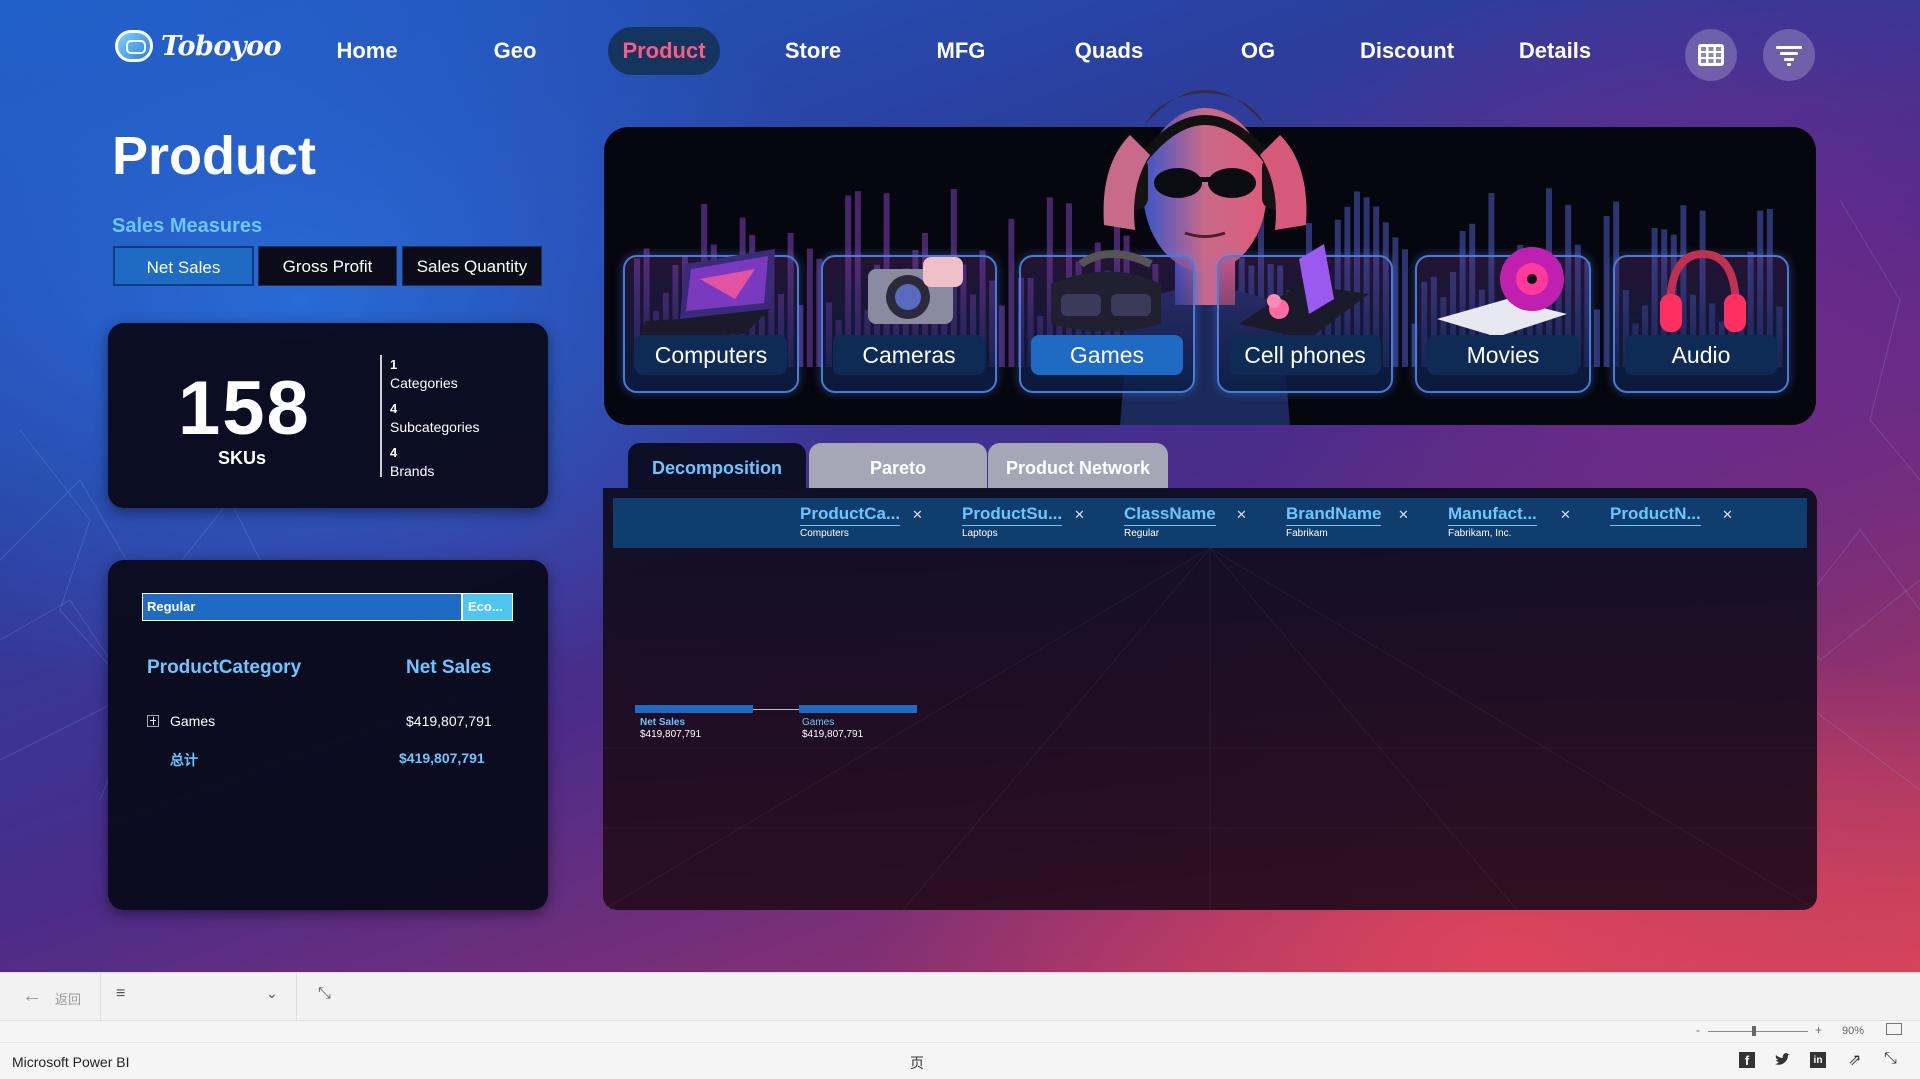 The width and height of the screenshot is (1920, 1079). I want to click on node-label-net-sales: Net Sales, so click(663, 722).